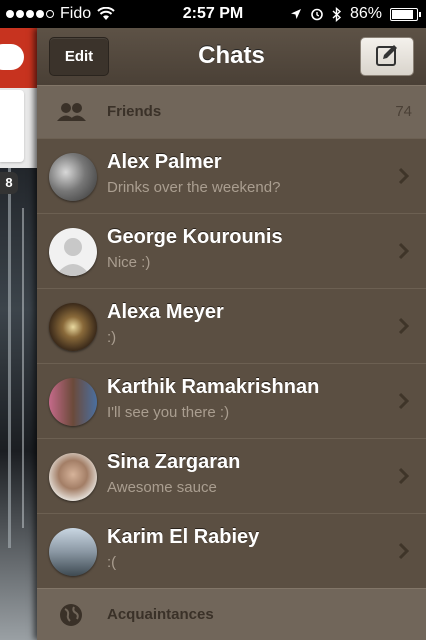 This screenshot has height=640, width=426. Describe the element at coordinates (231, 176) in the screenshot. I see `chat-row: Alex Palmer Drinks over the weekend?` at that location.